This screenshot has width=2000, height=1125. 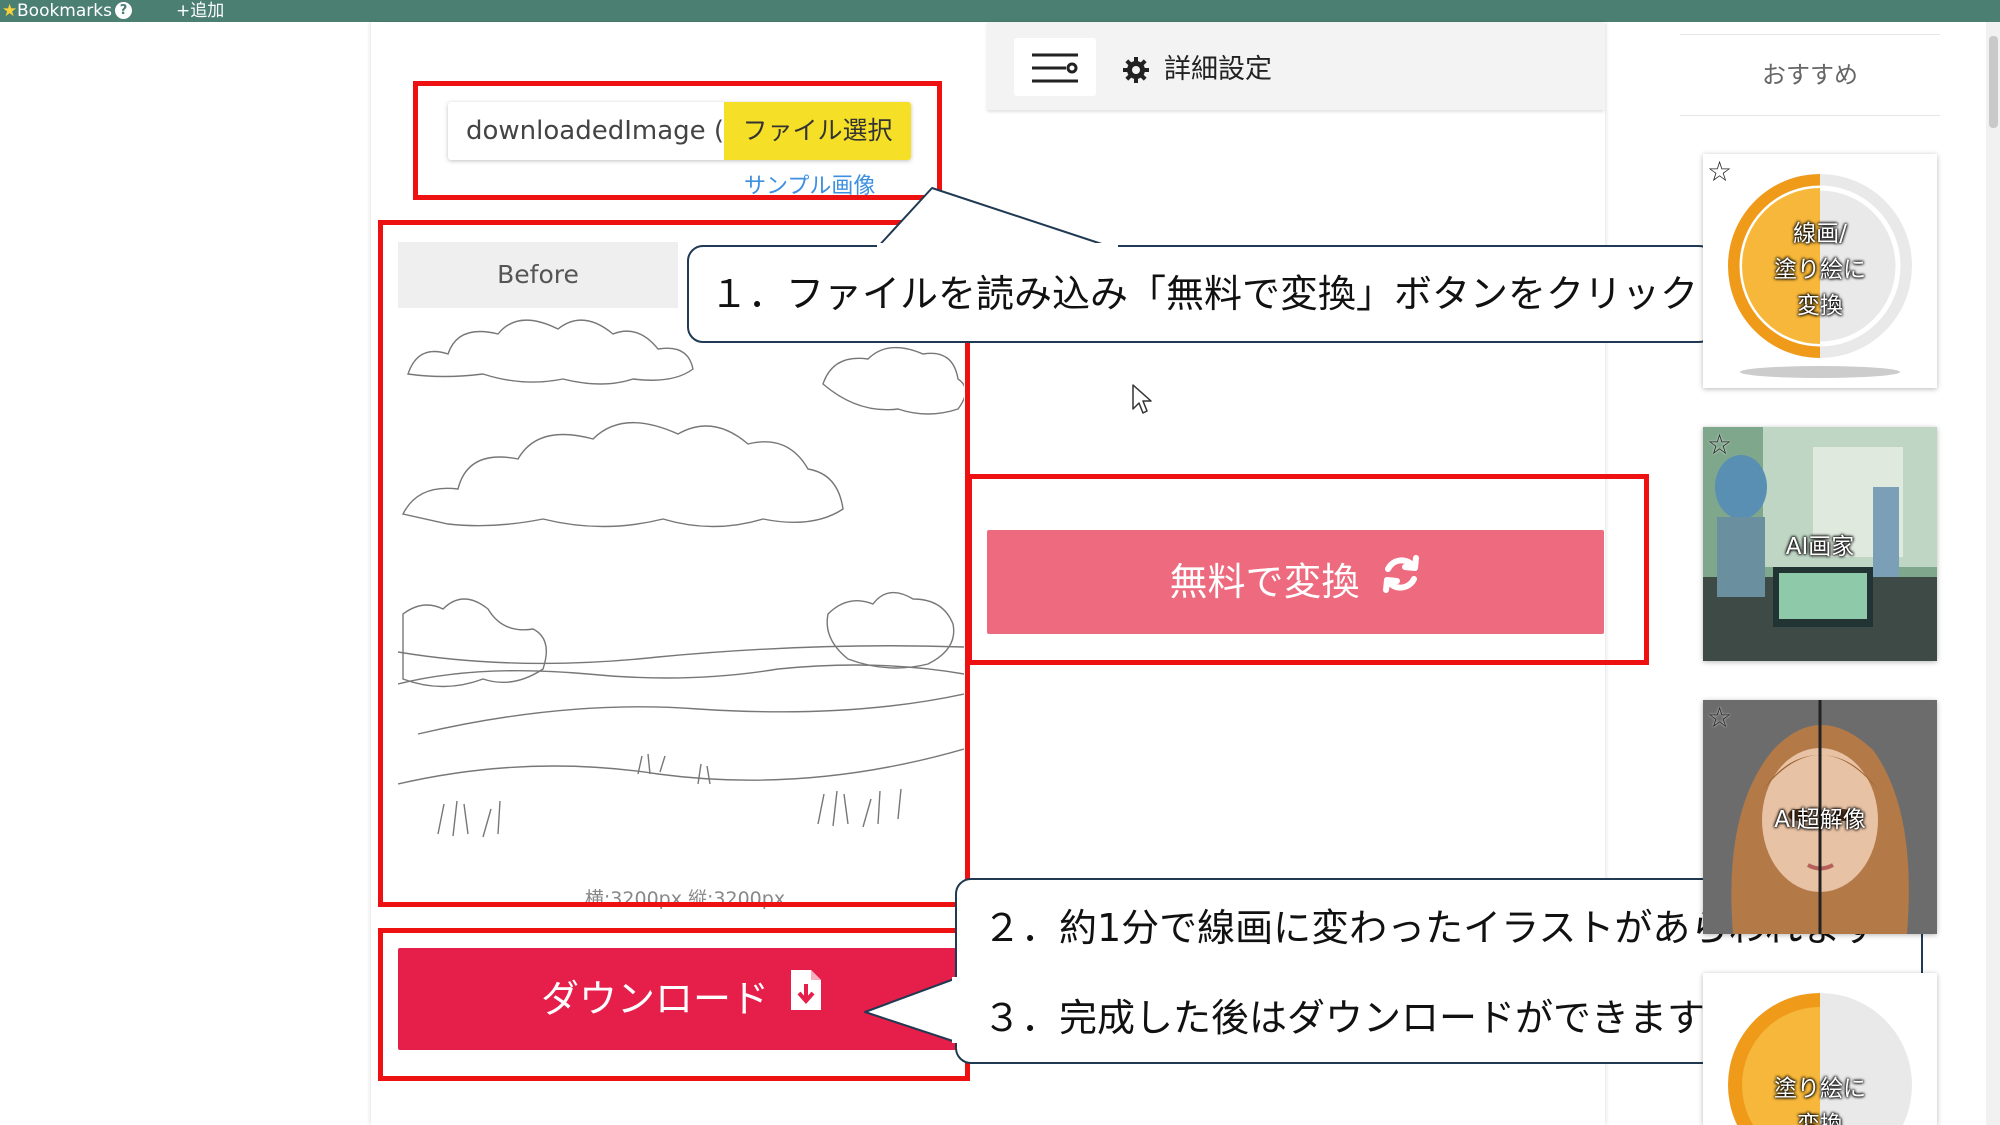 I want to click on recommend-card-ai-painter: ☆ AI画家, so click(x=1820, y=544).